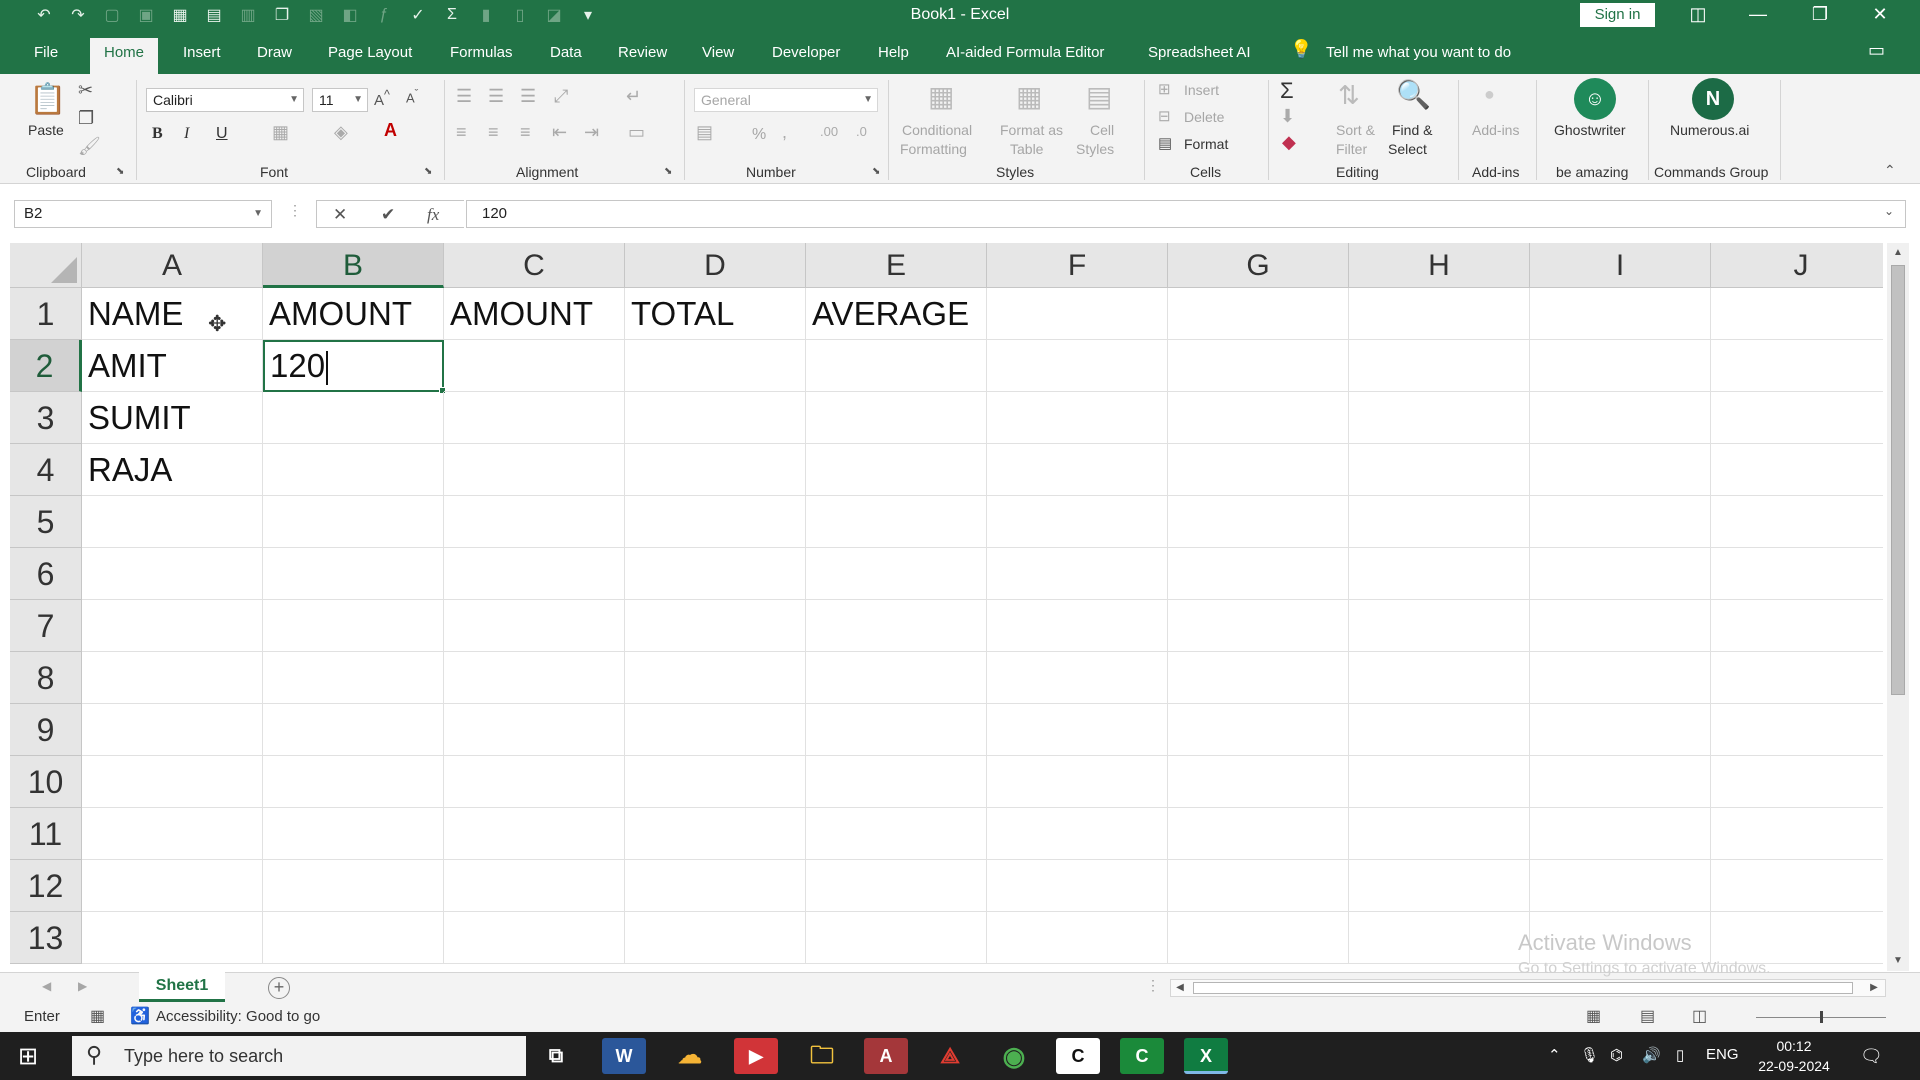 The width and height of the screenshot is (1920, 1080). Describe the element at coordinates (186, 134) in the screenshot. I see `italic-button: I` at that location.